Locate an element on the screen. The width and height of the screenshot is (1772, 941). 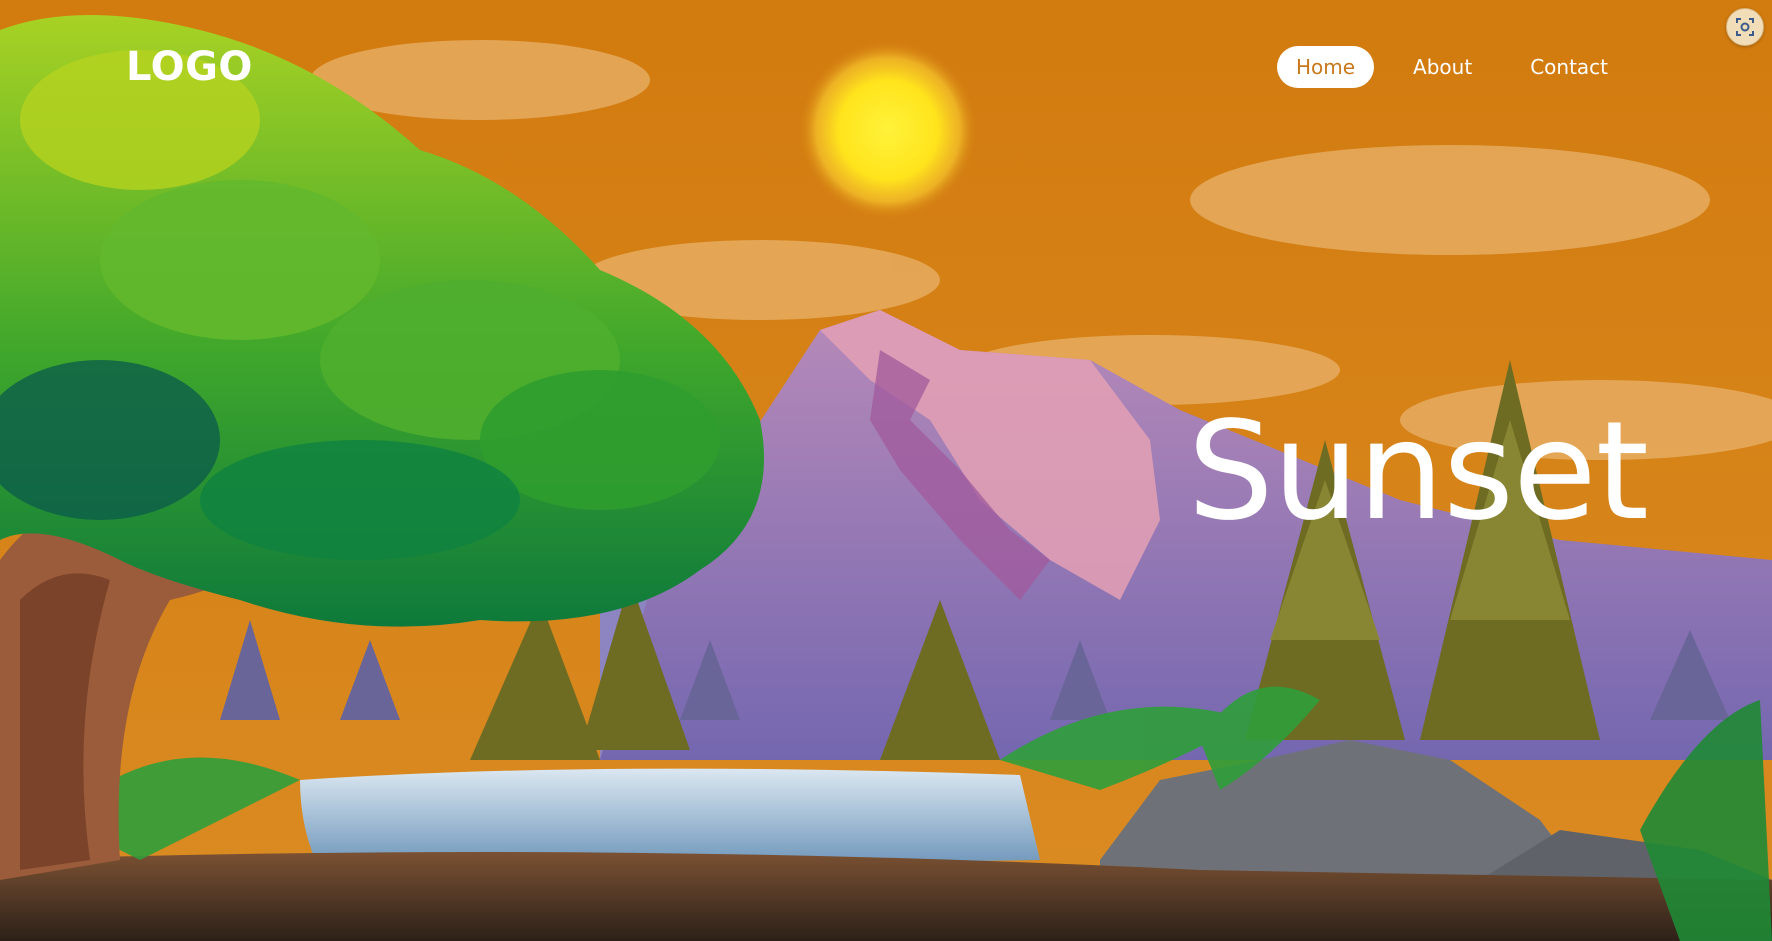
screenshot-capture-icon is located at coordinates (1745, 27).